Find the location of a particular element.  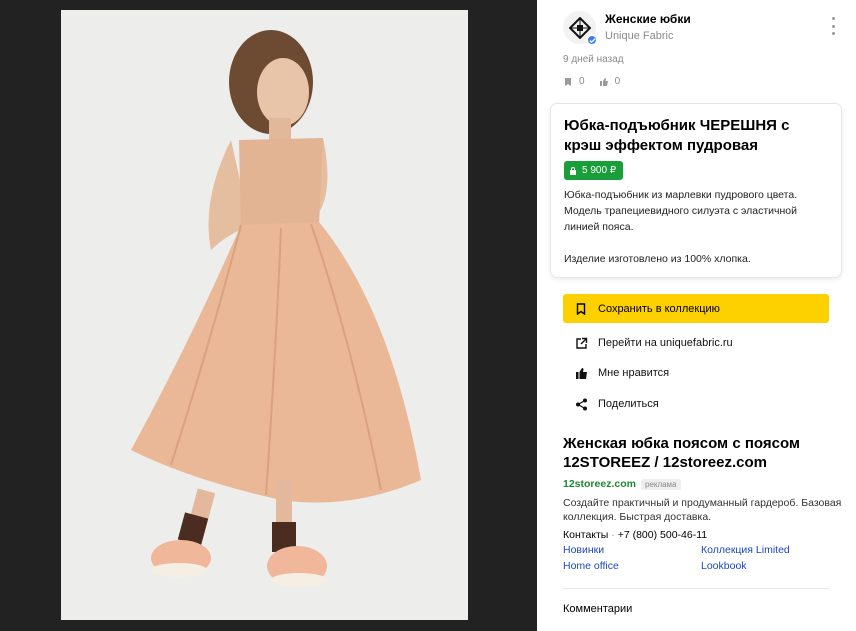

divider is located at coordinates (696, 588).